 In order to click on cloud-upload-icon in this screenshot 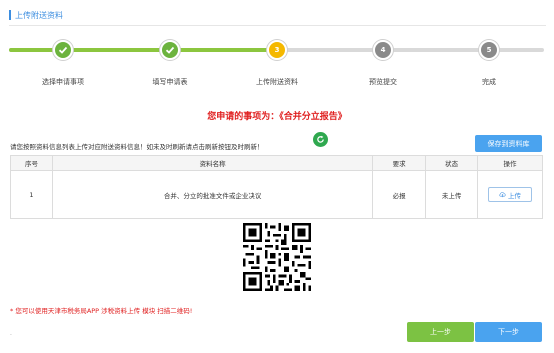, I will do `click(502, 195)`.